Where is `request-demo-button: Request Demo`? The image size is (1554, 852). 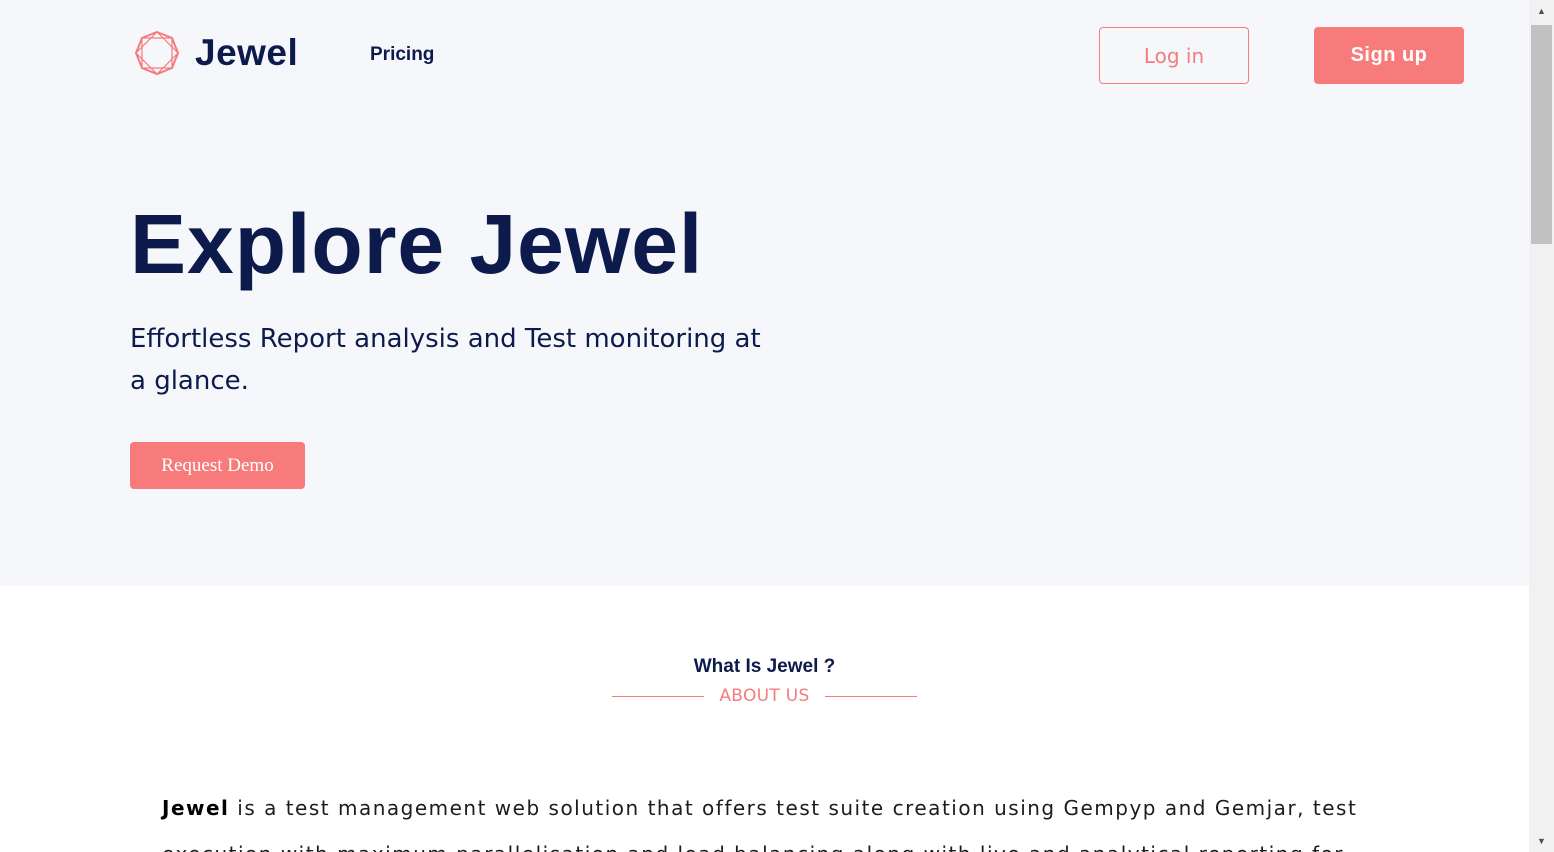 request-demo-button: Request Demo is located at coordinates (217, 465).